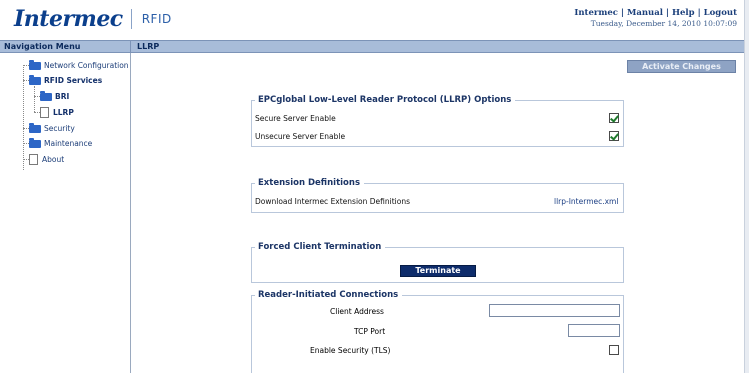 This screenshot has height=373, width=749. Describe the element at coordinates (86, 65) in the screenshot. I see `sidebar-item-label: Network Configuration` at that location.